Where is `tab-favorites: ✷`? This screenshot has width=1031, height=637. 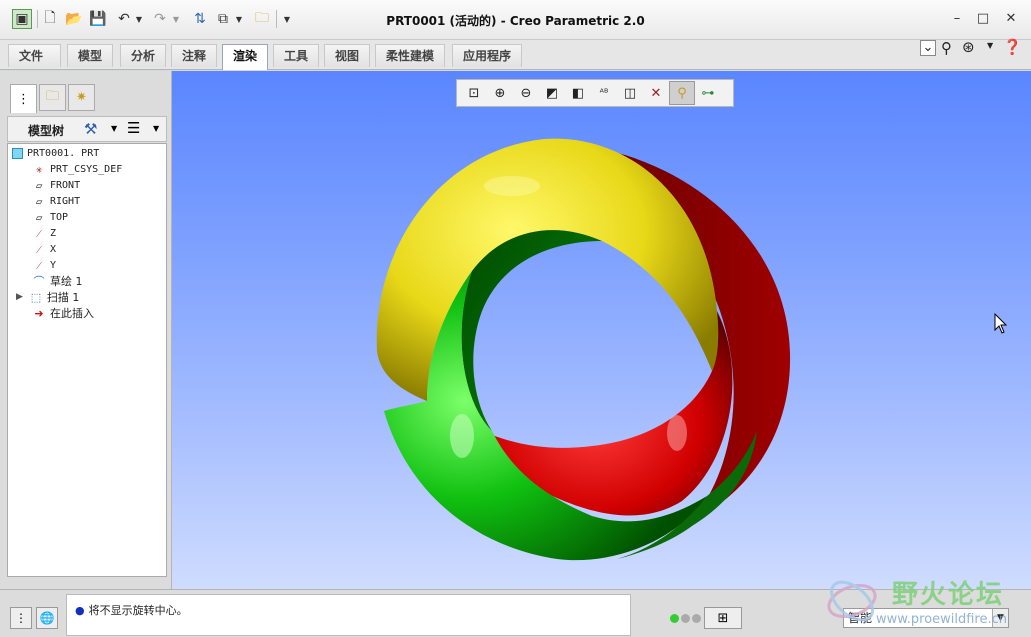
tab-favorites: ✷ is located at coordinates (81, 97).